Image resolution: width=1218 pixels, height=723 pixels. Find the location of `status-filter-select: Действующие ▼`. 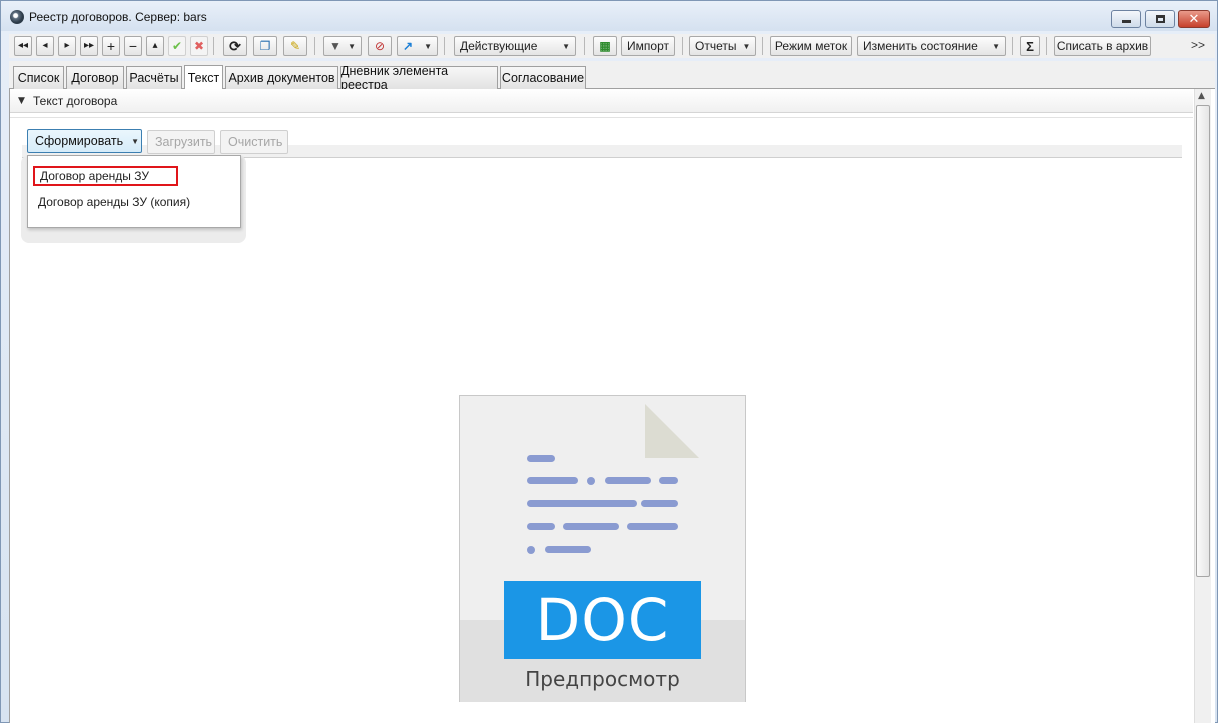

status-filter-select: Действующие ▼ is located at coordinates (515, 46).